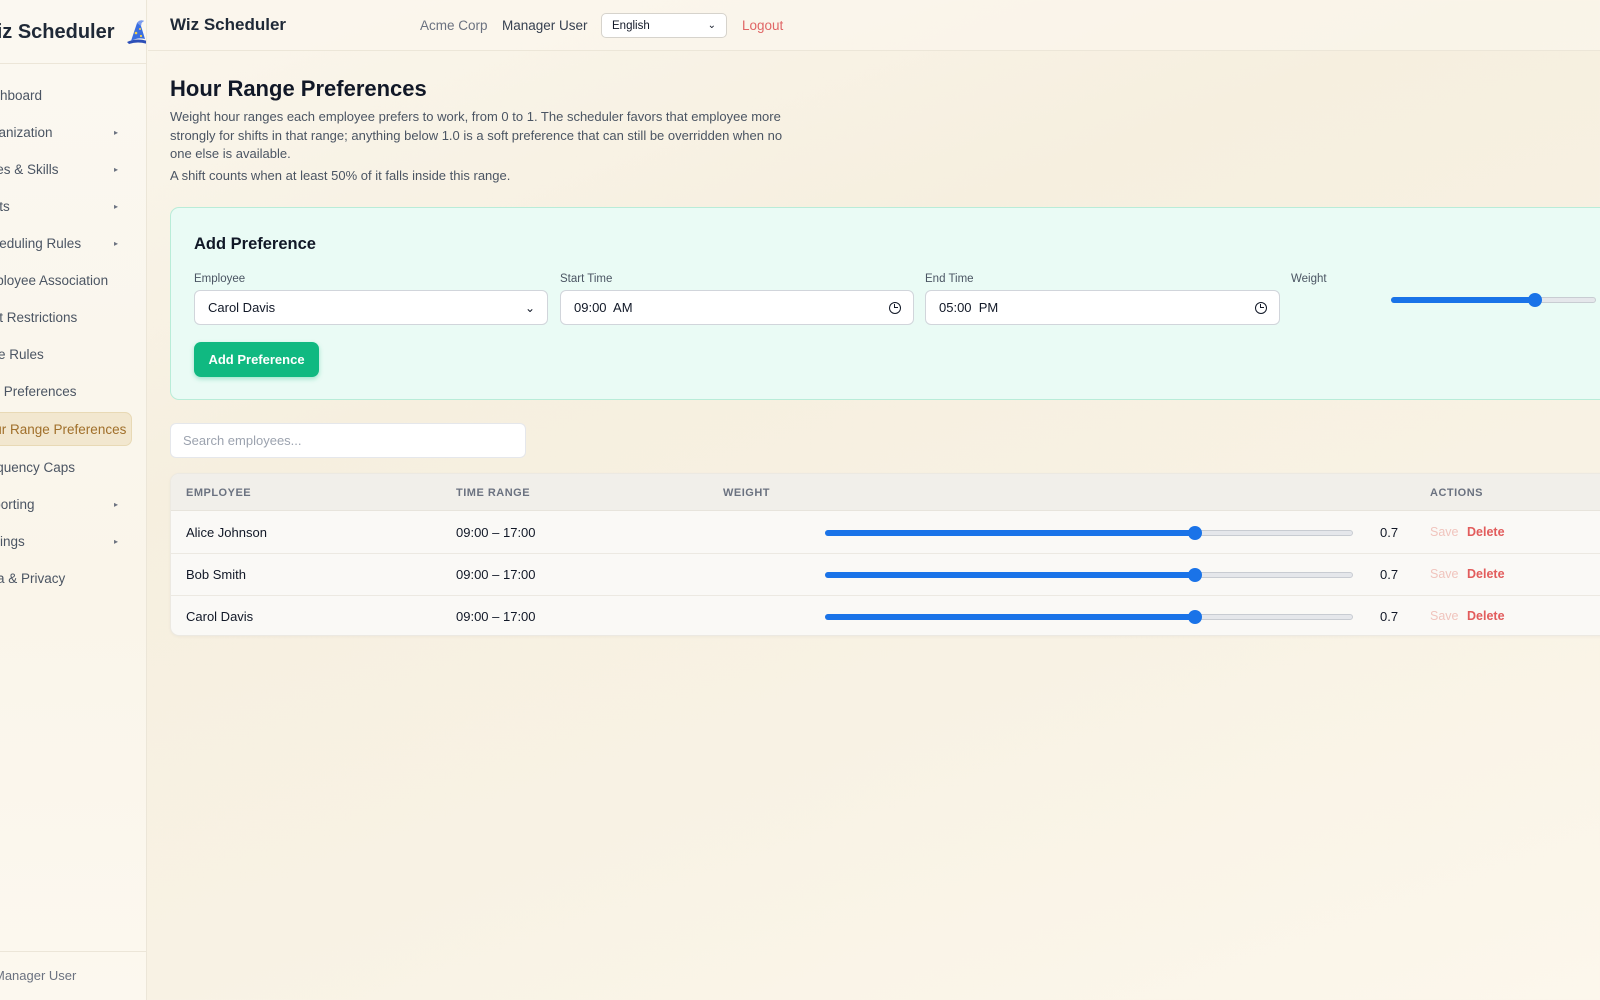 Image resolution: width=1600 pixels, height=1000 pixels. I want to click on sidebar-item-day-preferences: Day Preferences, so click(66, 391).